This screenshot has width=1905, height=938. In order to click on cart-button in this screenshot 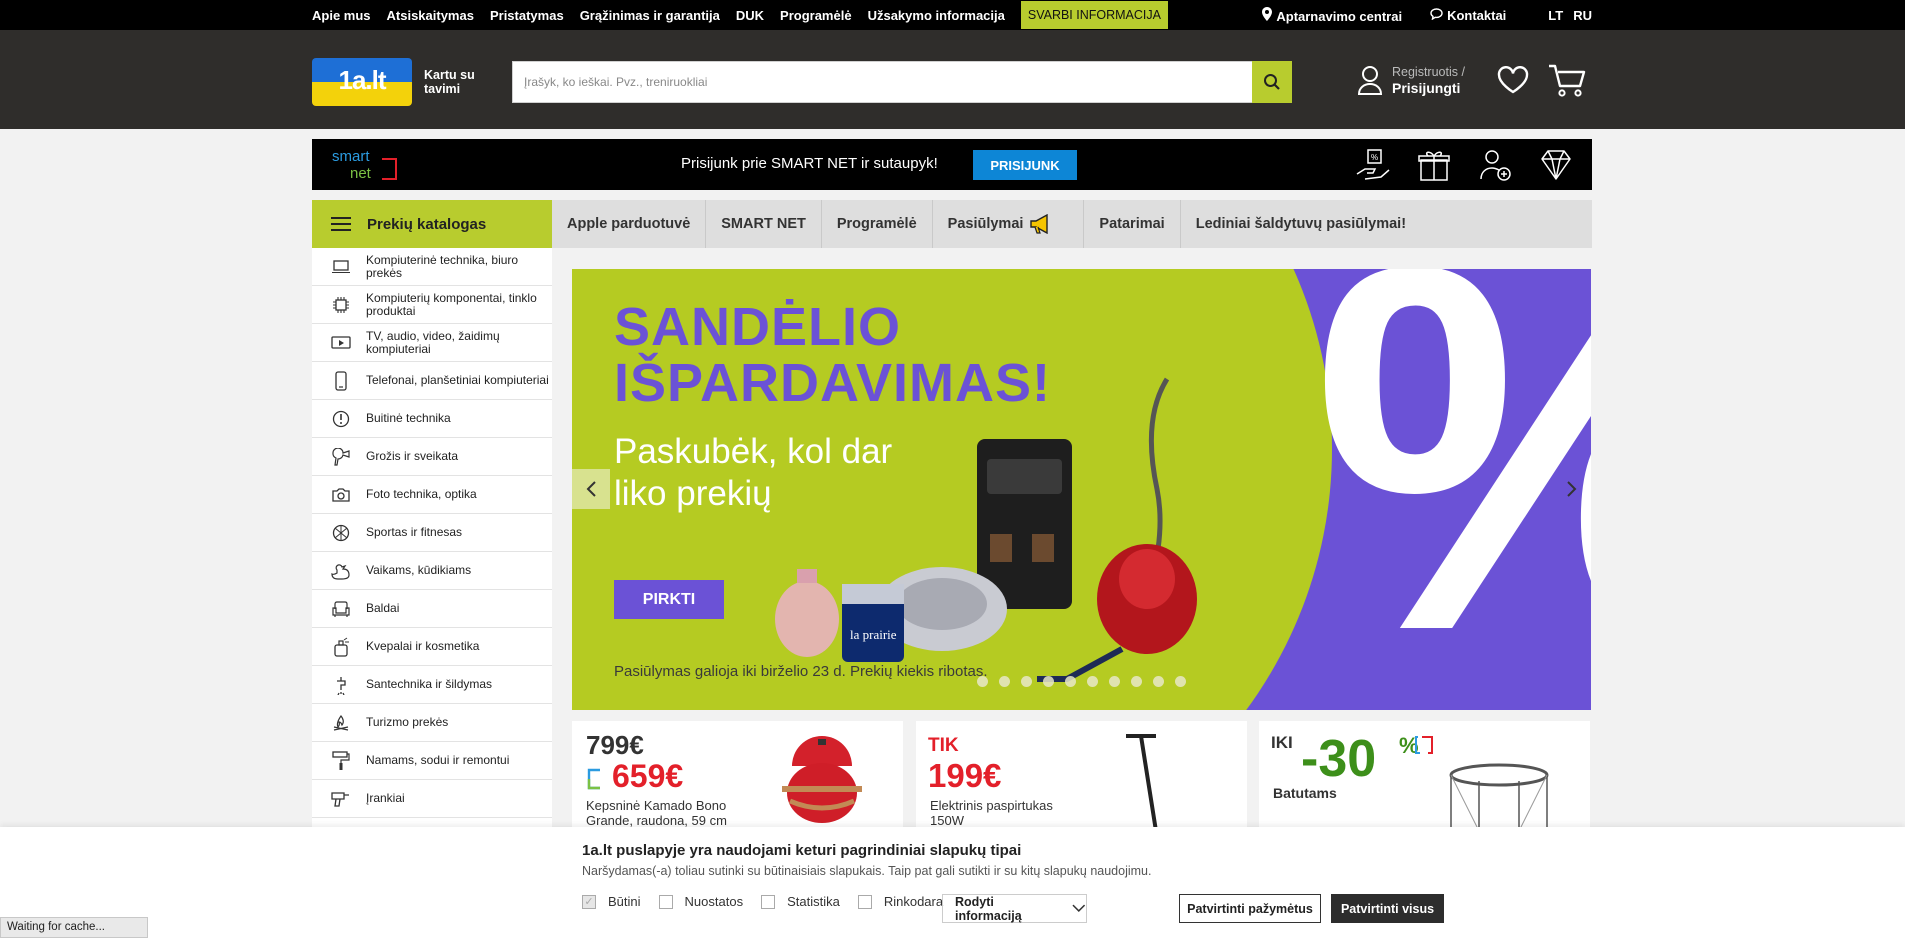, I will do `click(1567, 83)`.